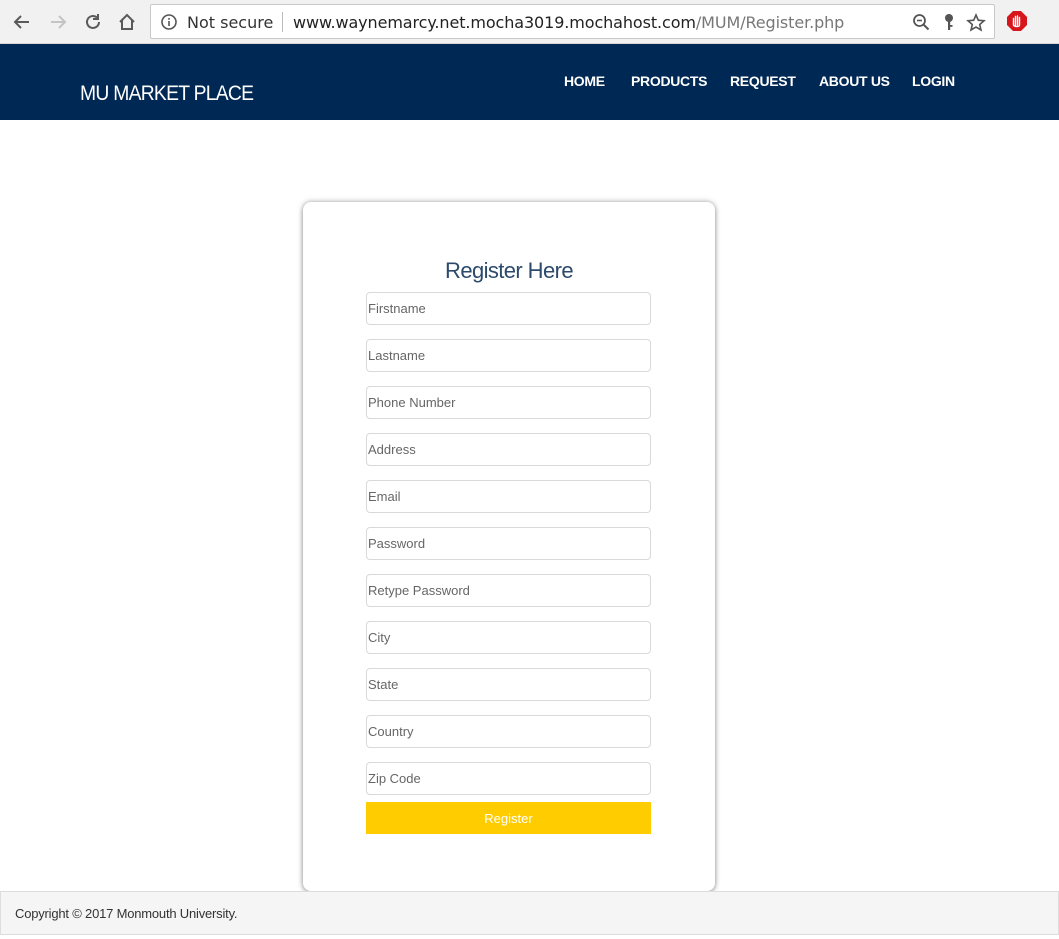 This screenshot has height=939, width=1059. I want to click on state-input, so click(508, 684).